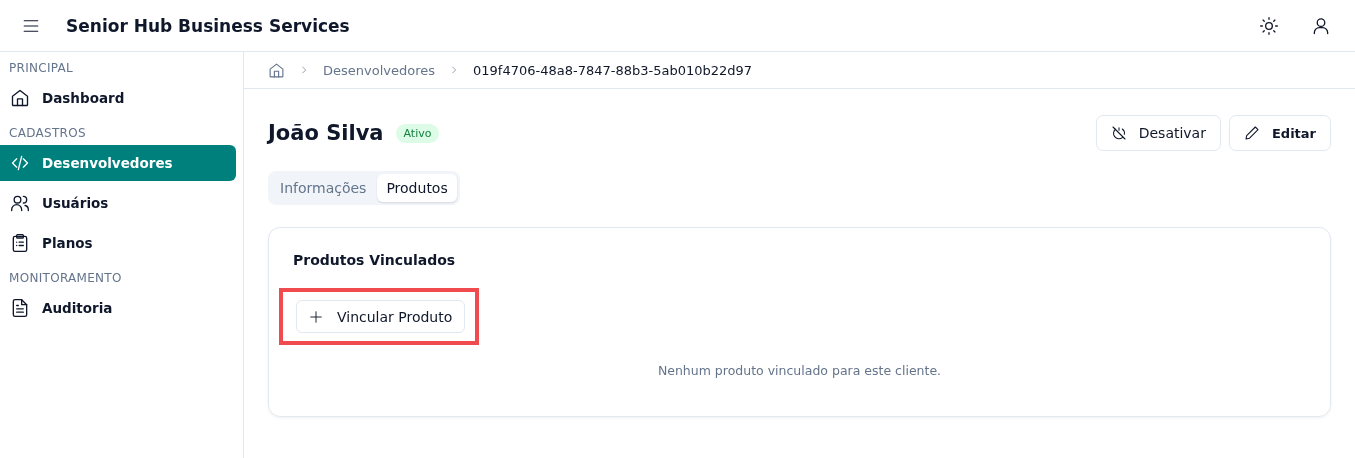  I want to click on link-product-button: Vincular Produto, so click(381, 316).